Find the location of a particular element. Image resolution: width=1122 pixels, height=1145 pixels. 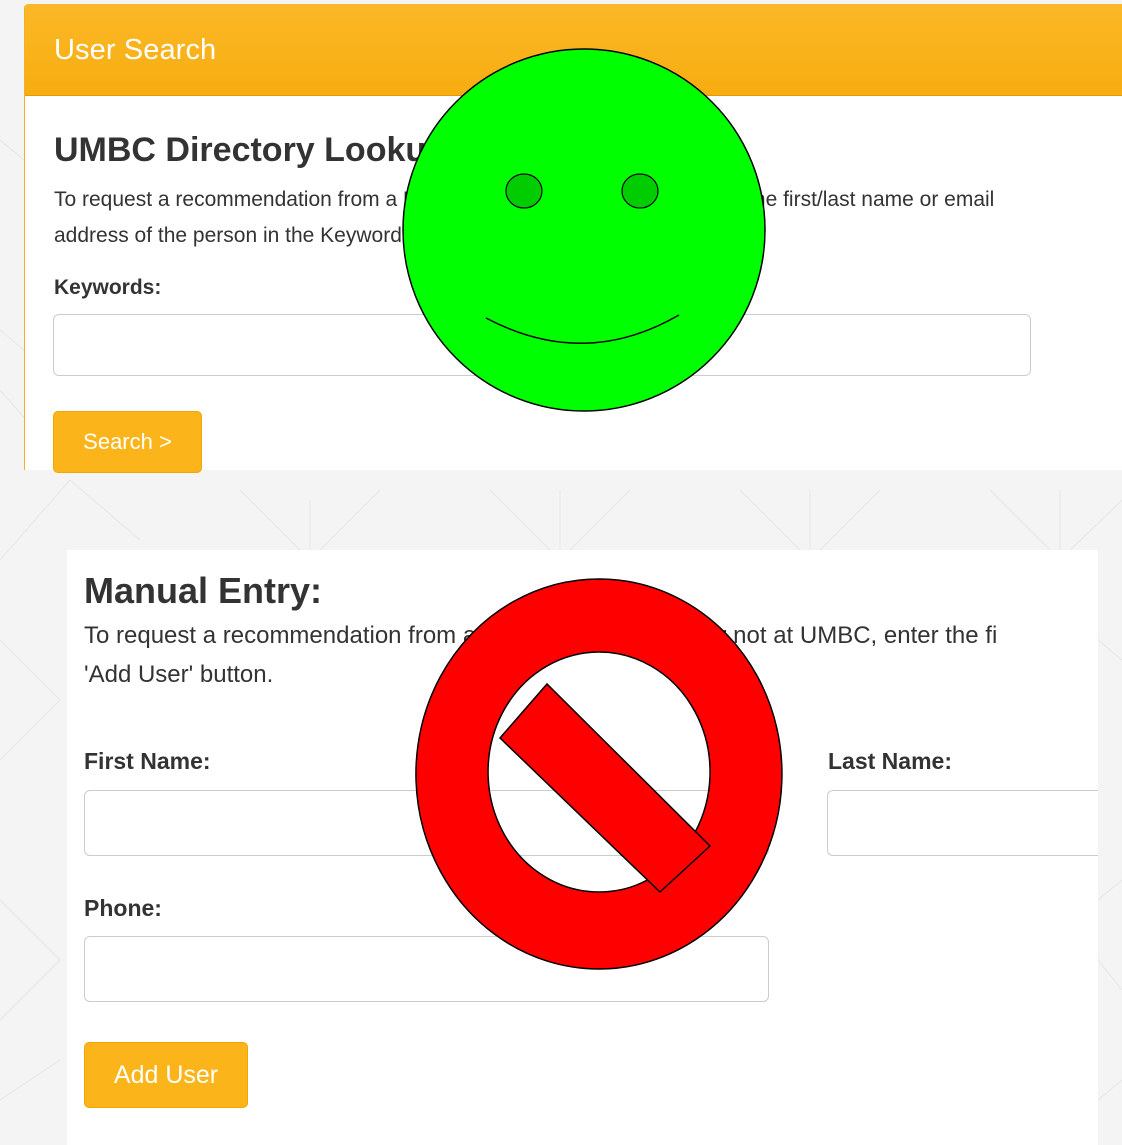

manual-entry-description-line2: 'Add User' button. is located at coordinates (179, 674).